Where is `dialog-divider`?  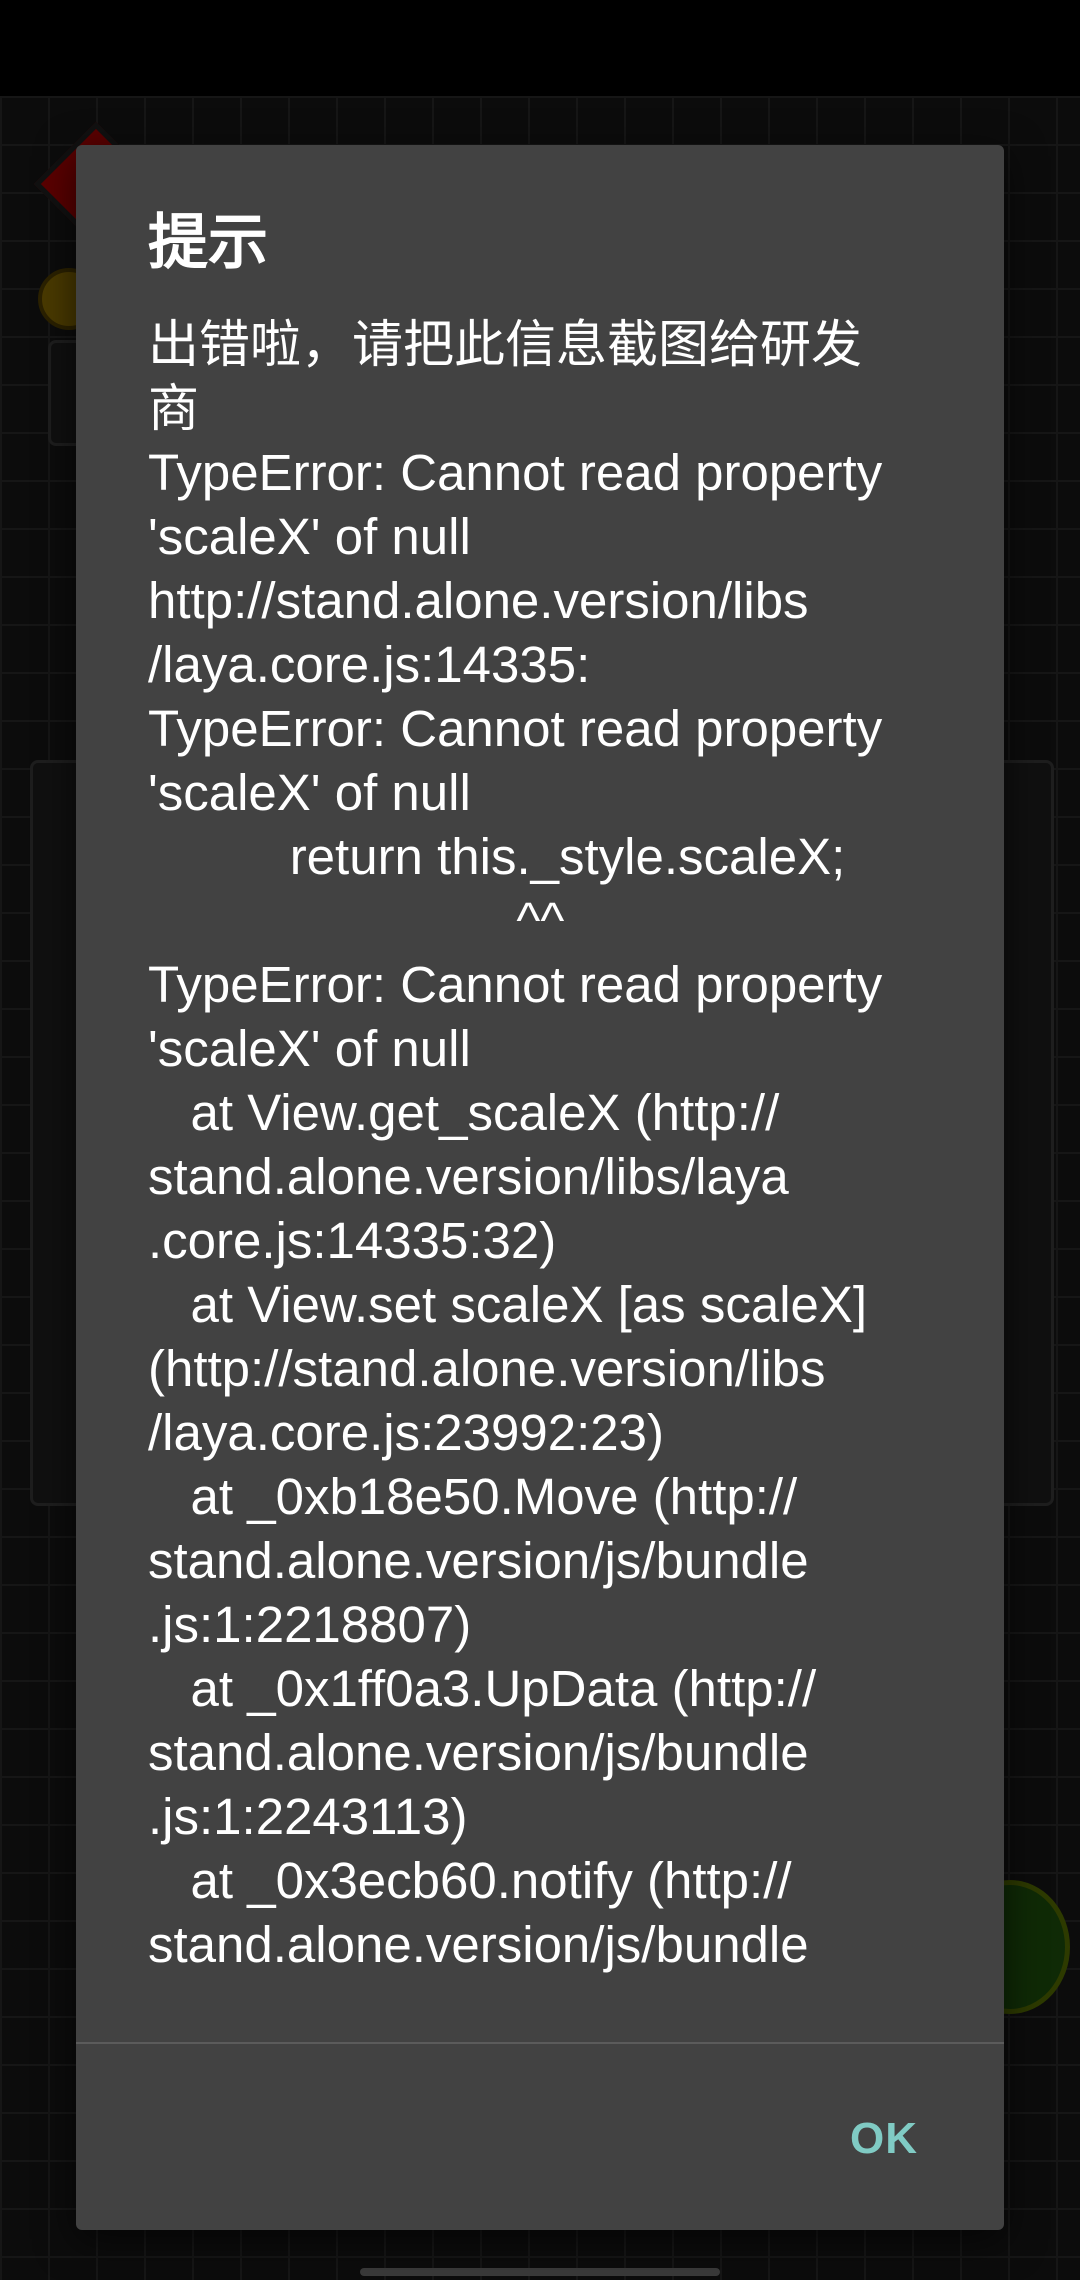 dialog-divider is located at coordinates (540, 2043).